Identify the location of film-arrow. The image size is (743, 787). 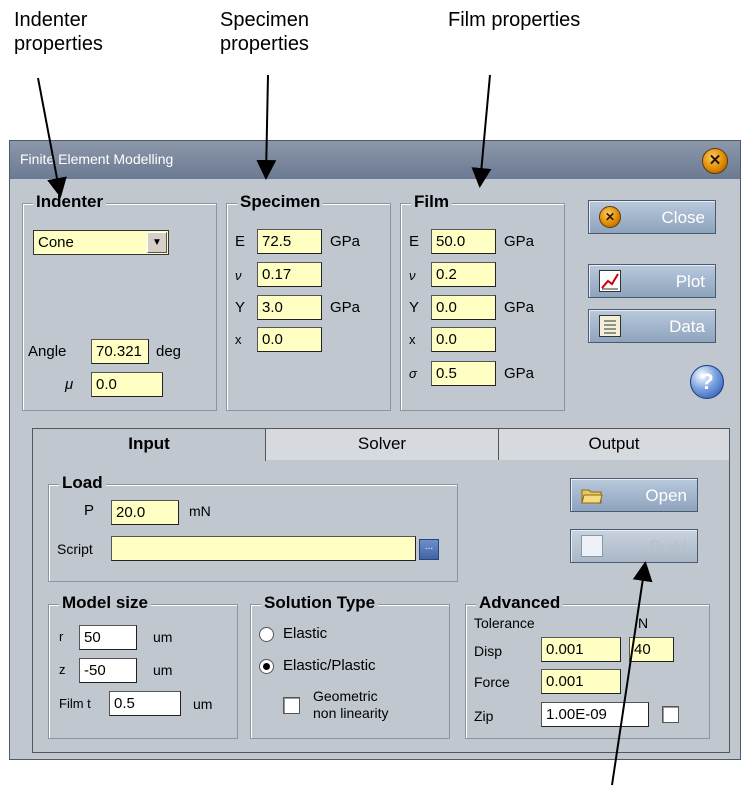
(481, 131).